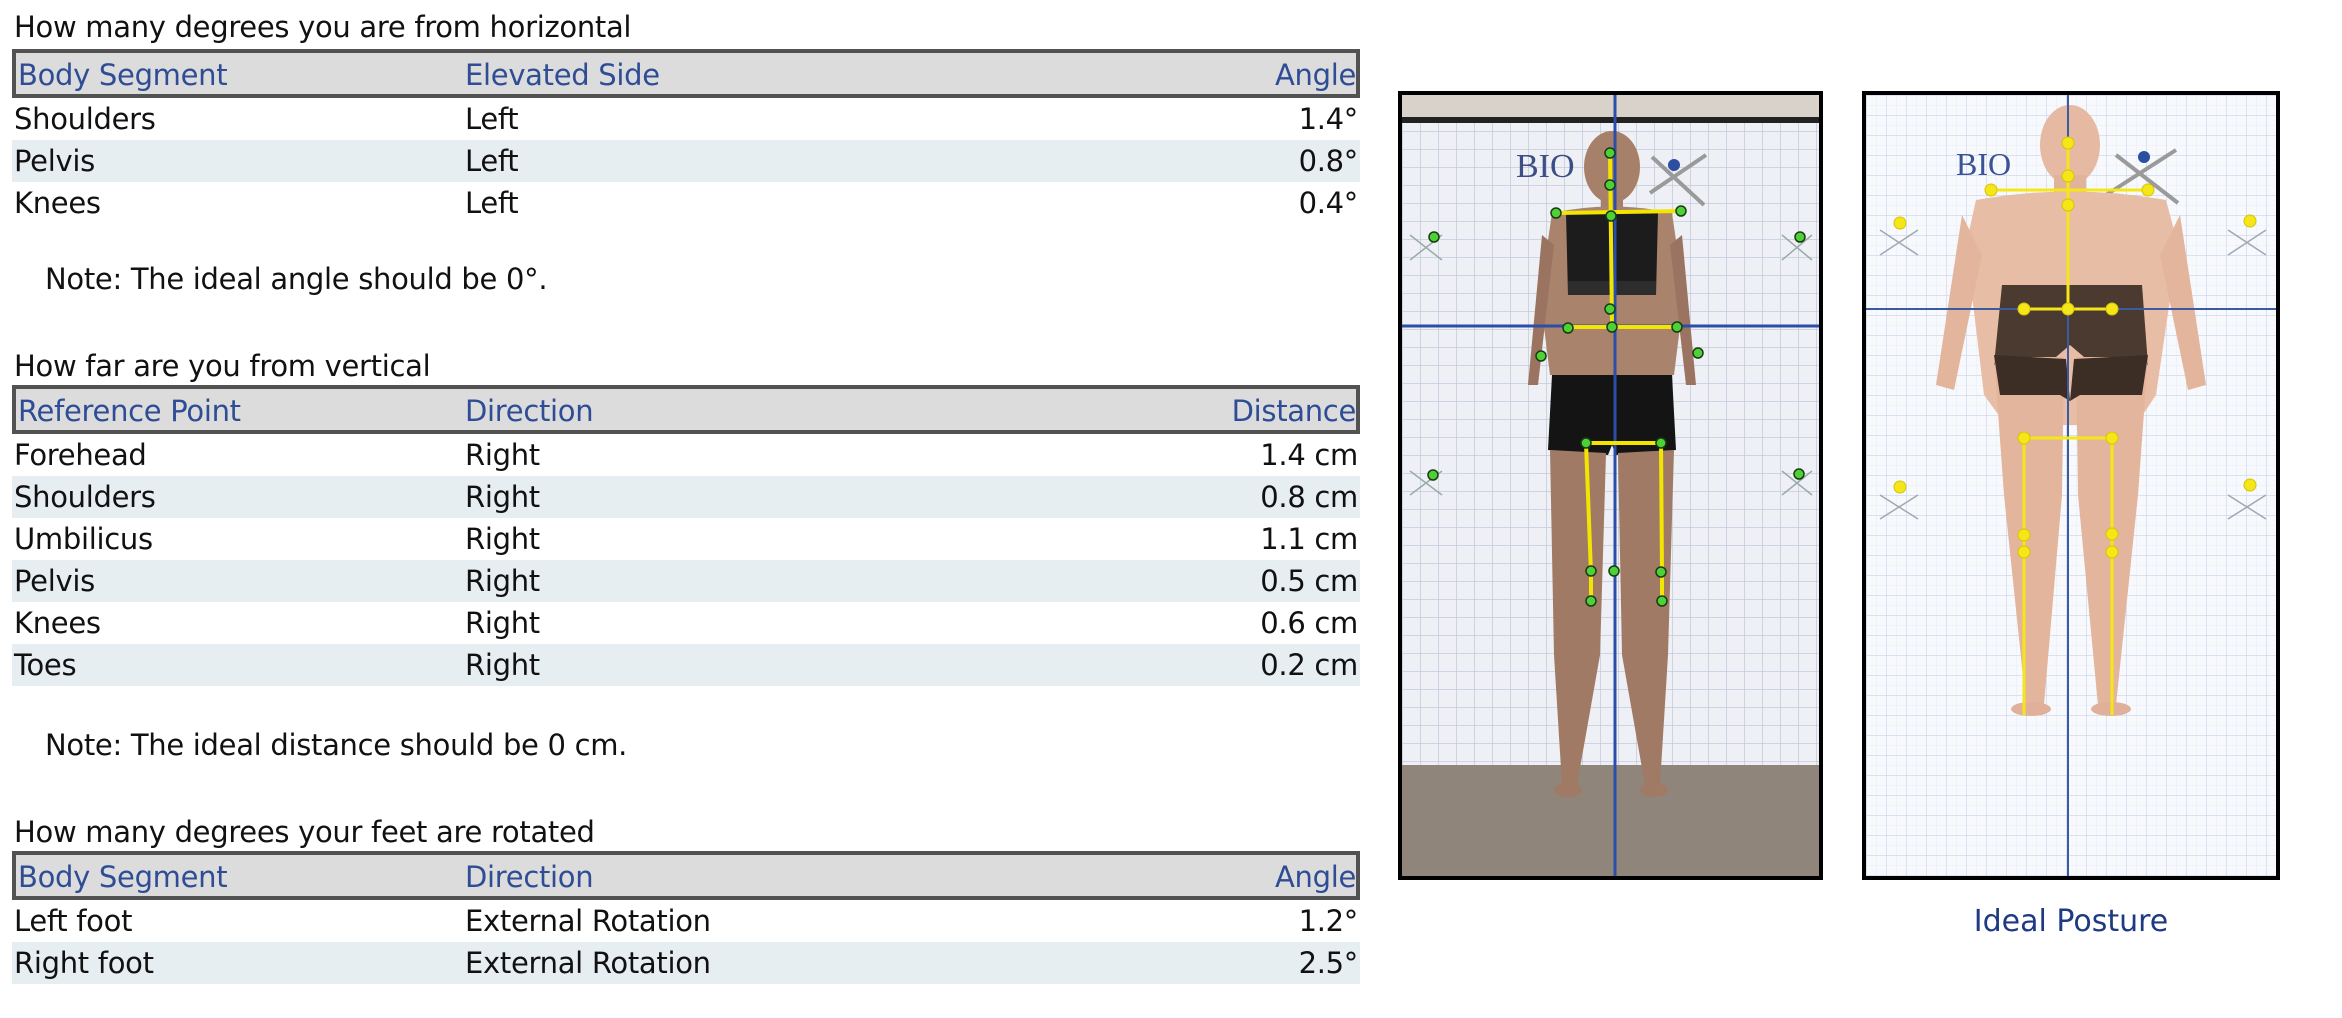  I want to click on cell-segment: Knees, so click(57, 203).